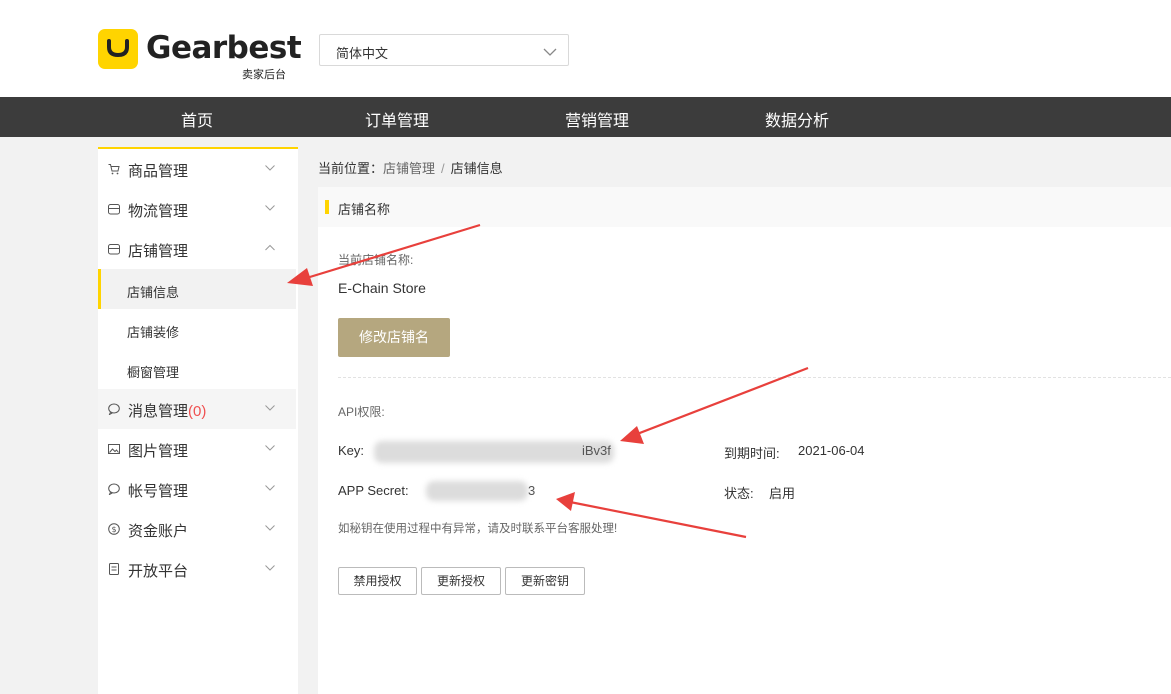 This screenshot has height=694, width=1171. What do you see at coordinates (224, 48) in the screenshot?
I see `brand-name: Gearbest` at bounding box center [224, 48].